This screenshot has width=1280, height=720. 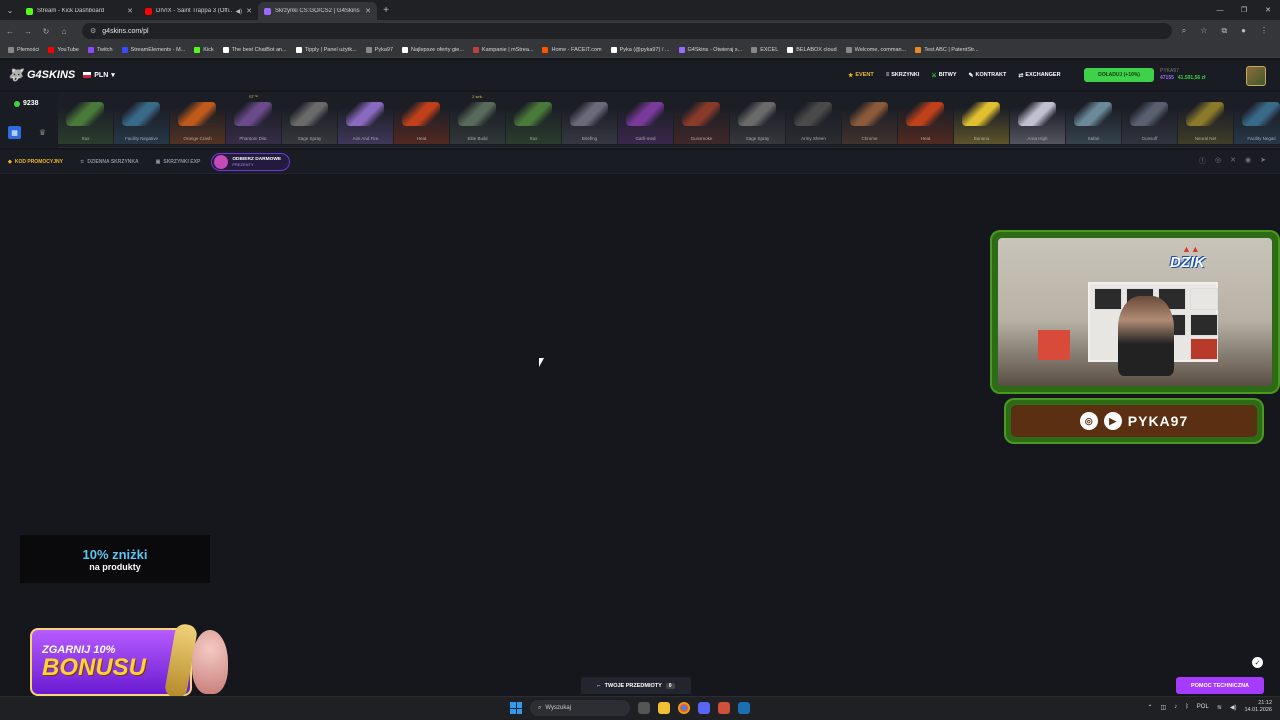 I want to click on bookmark-item: Pyka97, so click(x=379, y=49).